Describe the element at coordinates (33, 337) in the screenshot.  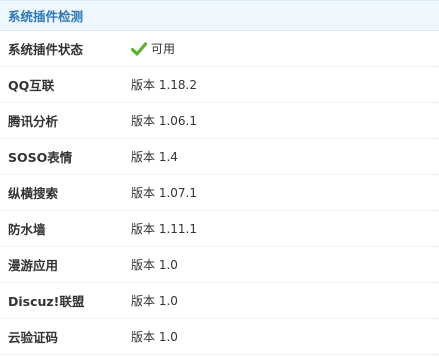
I see `row-label: 云验证码` at that location.